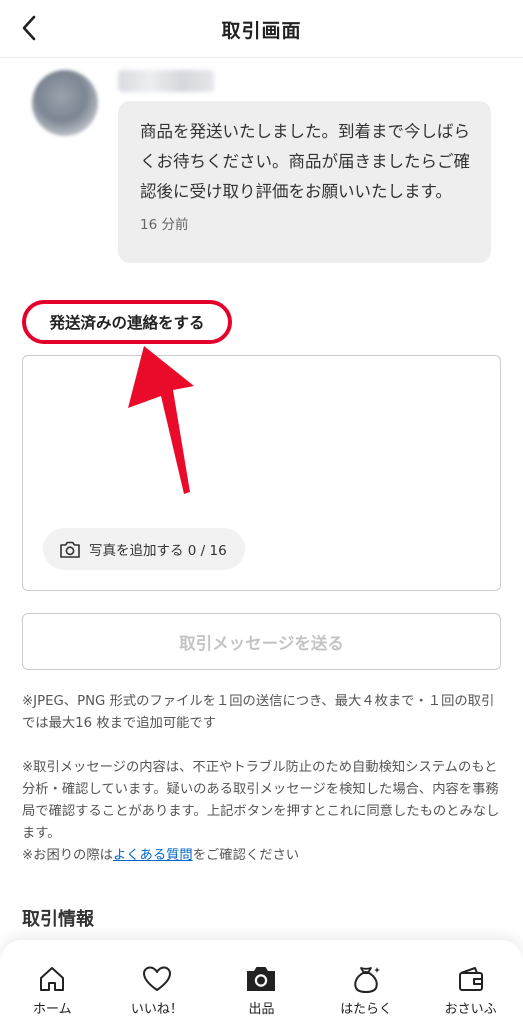  Describe the element at coordinates (67, 855) in the screenshot. I see `help-prefix: ※お困りの際は` at that location.